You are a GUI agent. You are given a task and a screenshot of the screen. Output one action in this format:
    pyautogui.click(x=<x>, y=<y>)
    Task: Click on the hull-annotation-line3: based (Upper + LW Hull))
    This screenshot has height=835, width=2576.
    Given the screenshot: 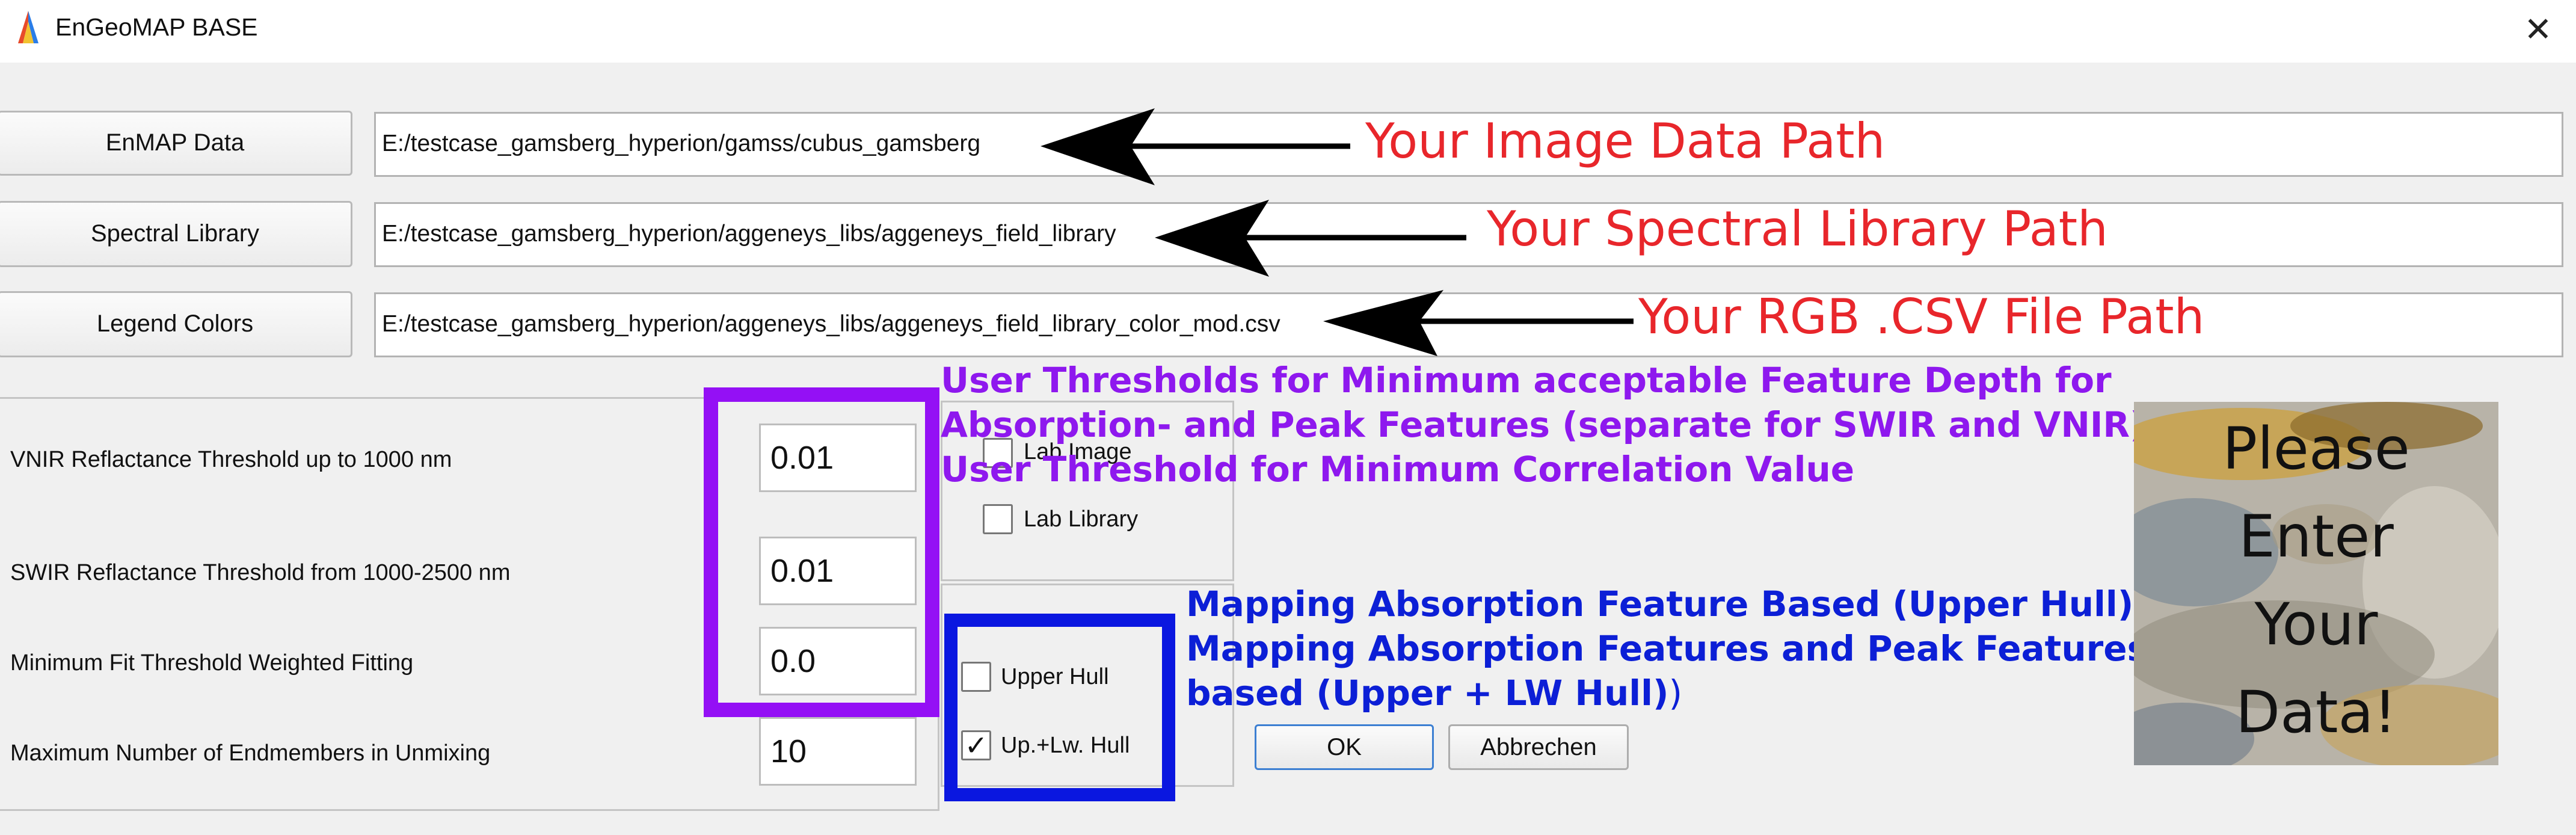 What is the action you would take?
    pyautogui.click(x=1434, y=693)
    